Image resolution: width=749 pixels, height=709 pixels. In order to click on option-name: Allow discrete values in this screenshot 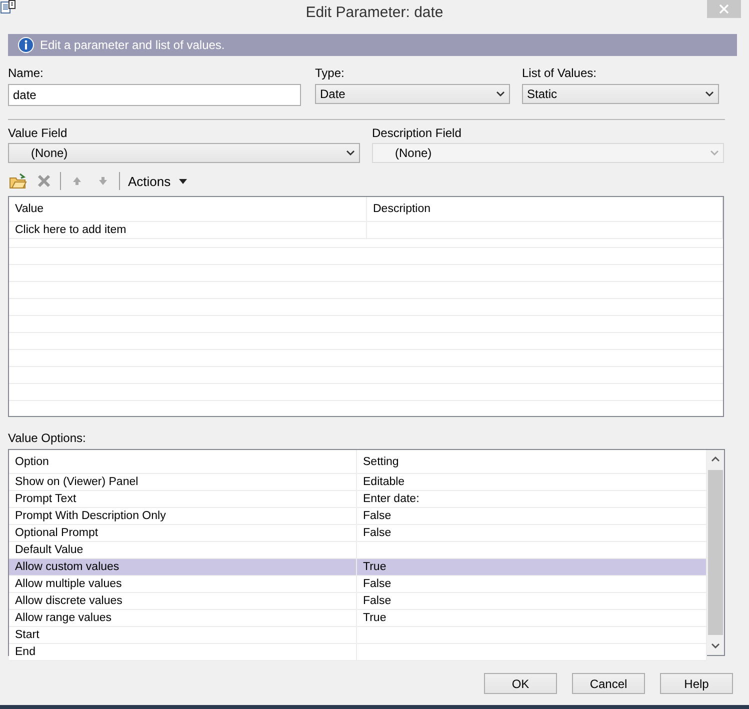, I will do `click(183, 601)`.